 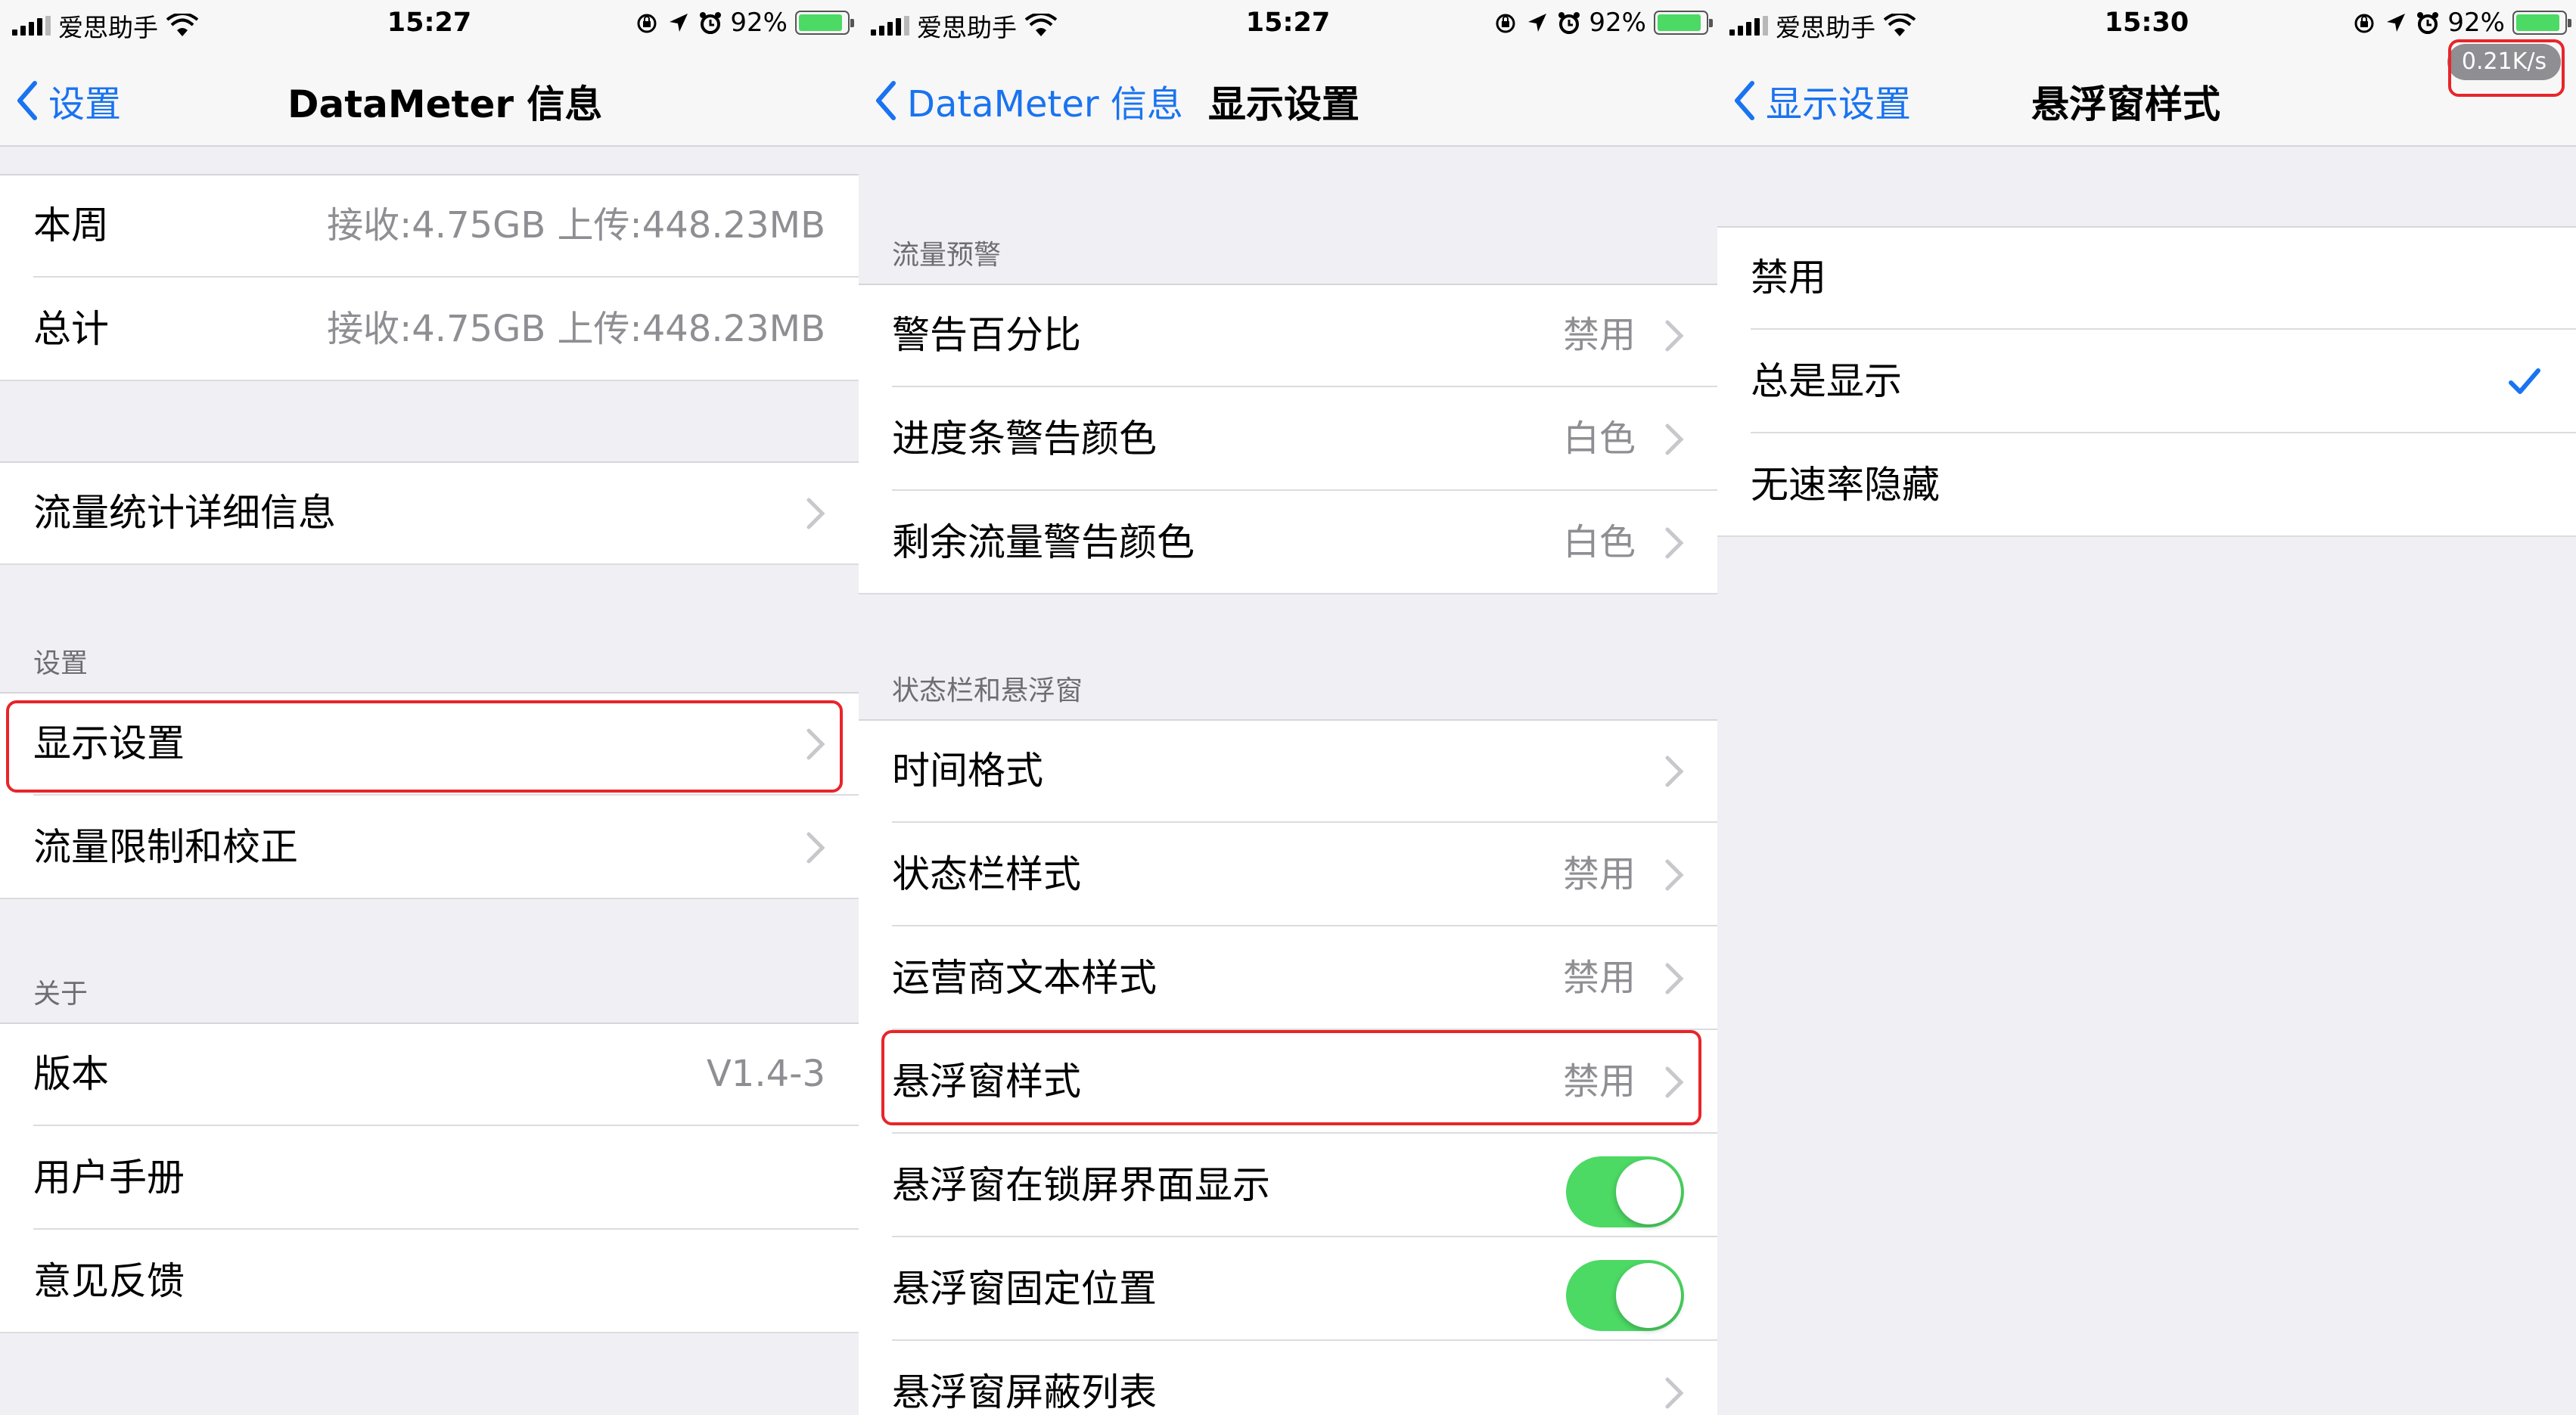 I want to click on row-this-week: 本周 接收:4.75GB 上传:448.23MB, so click(x=429, y=226).